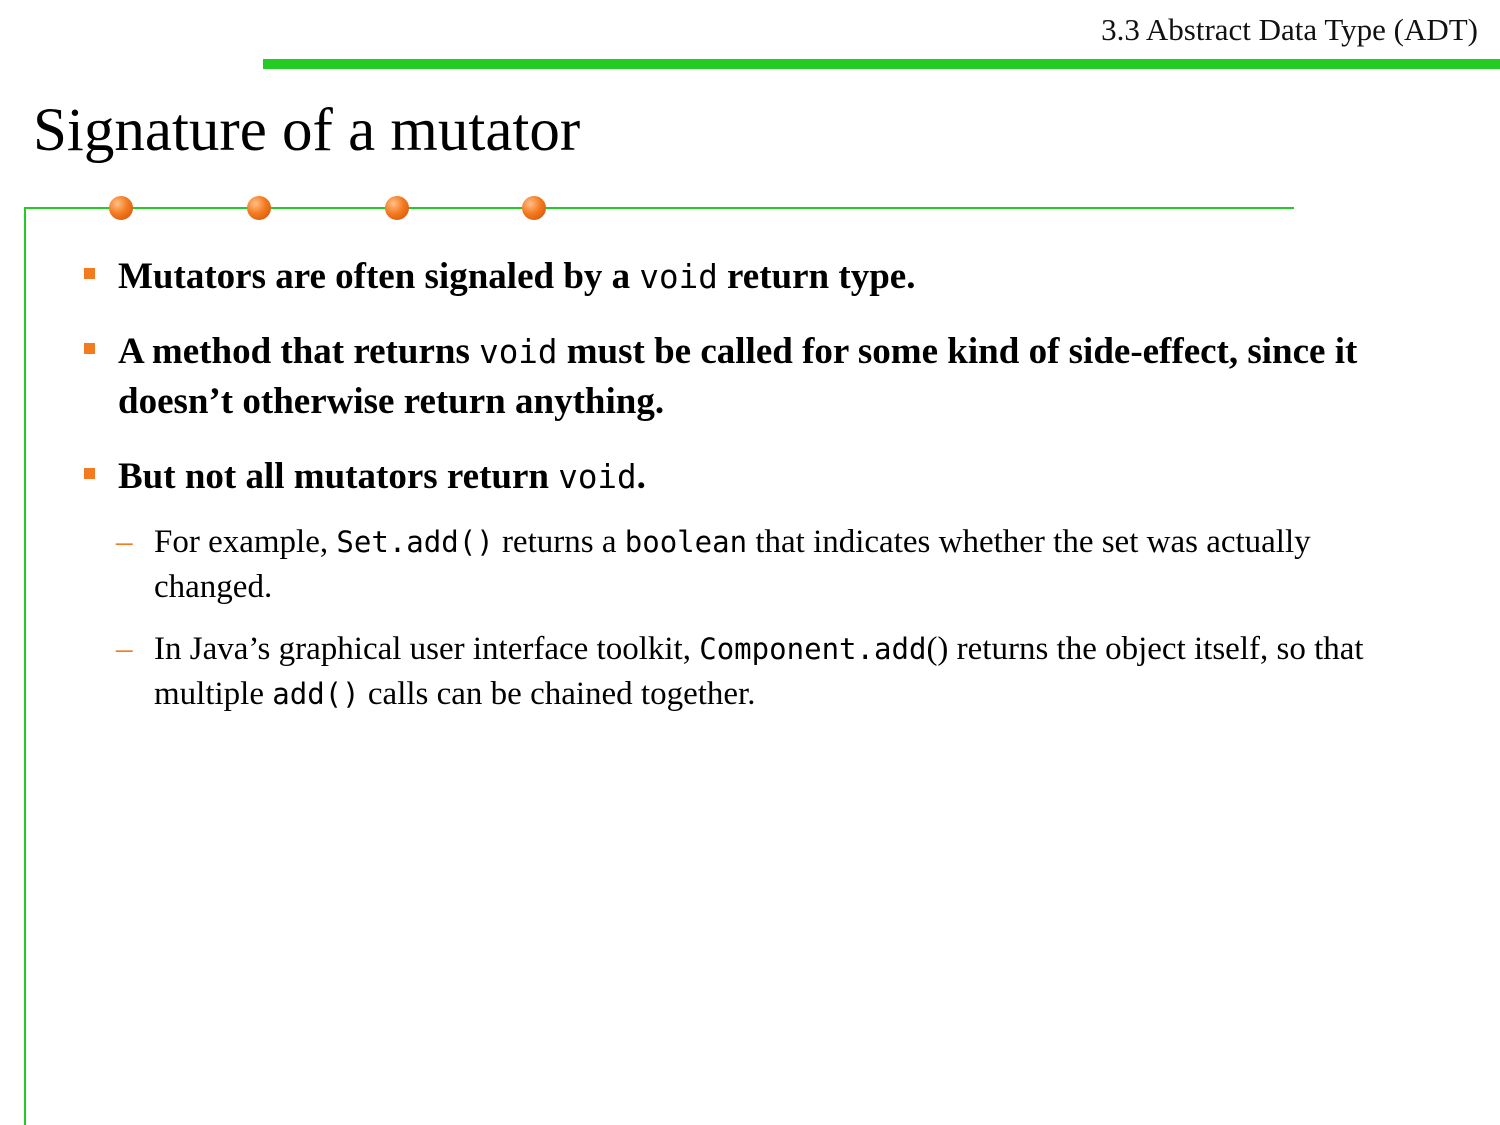  What do you see at coordinates (559, 542) in the screenshot?
I see `sub-bullet-text: returns a` at bounding box center [559, 542].